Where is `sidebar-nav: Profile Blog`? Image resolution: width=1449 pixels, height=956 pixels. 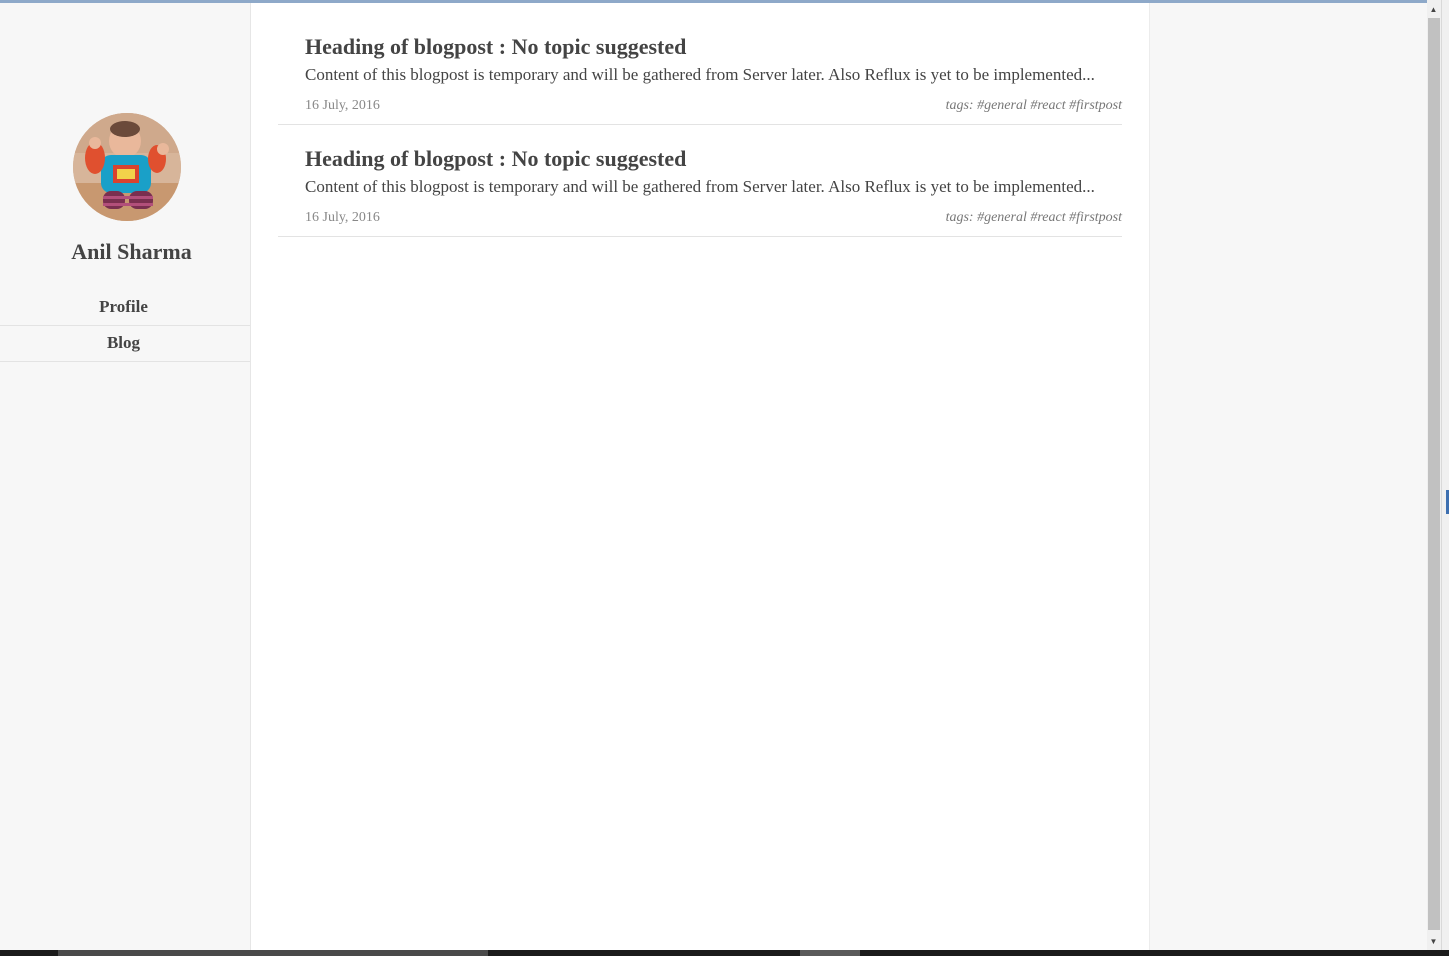
sidebar-nav: Profile Blog is located at coordinates (125, 326).